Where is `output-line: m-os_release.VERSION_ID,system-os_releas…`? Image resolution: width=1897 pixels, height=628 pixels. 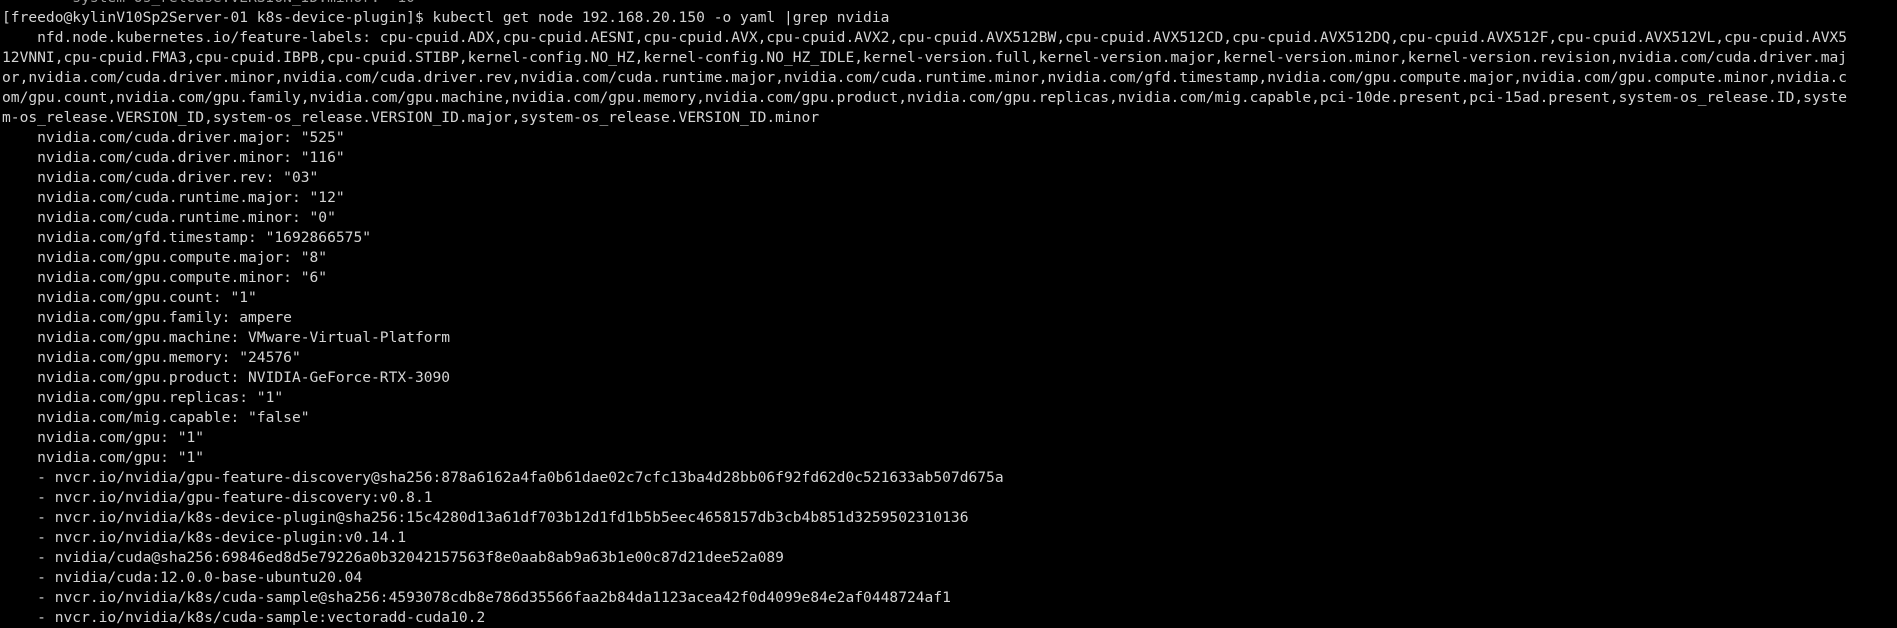
output-line: m-os_release.VERSION_ID,system-os_releas… is located at coordinates (411, 117).